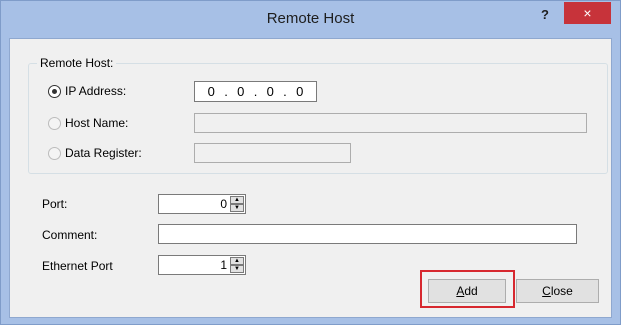 The image size is (621, 325). I want to click on help-button: ?, so click(545, 15).